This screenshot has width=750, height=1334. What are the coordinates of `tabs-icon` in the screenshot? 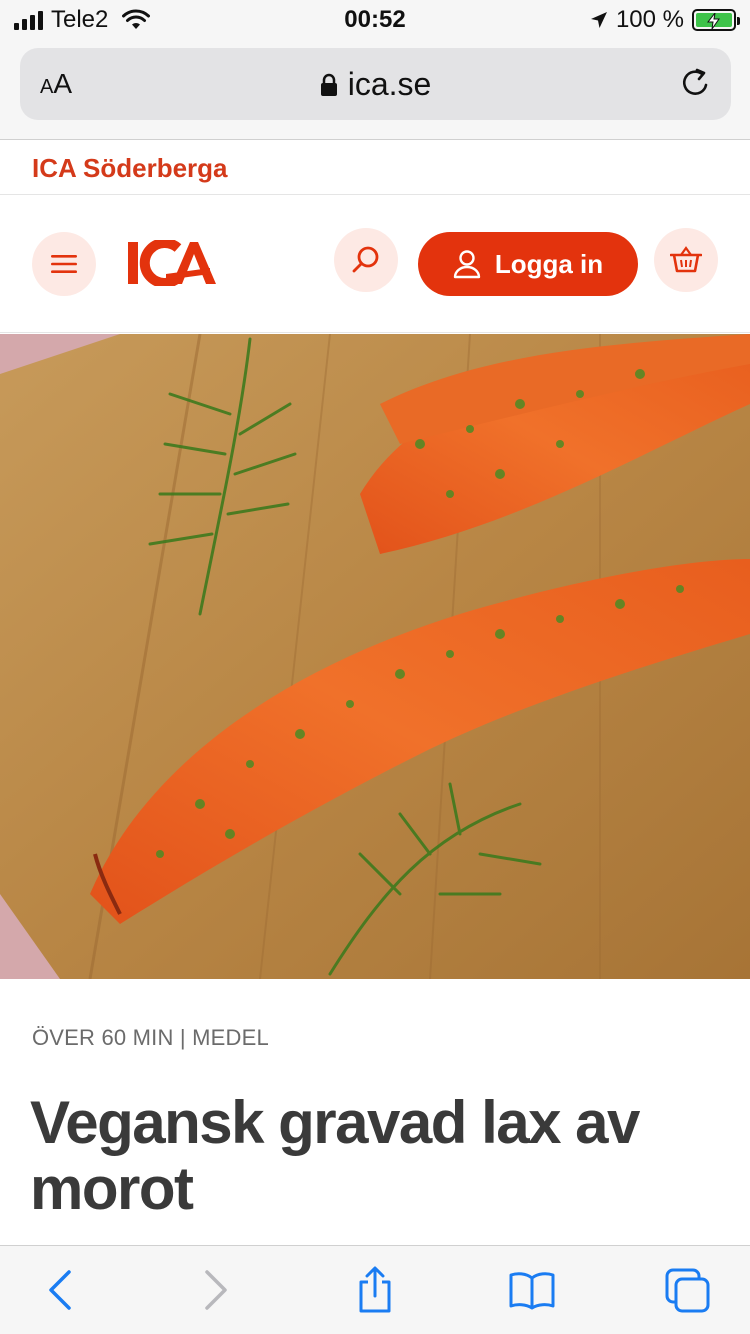 It's located at (687, 1290).